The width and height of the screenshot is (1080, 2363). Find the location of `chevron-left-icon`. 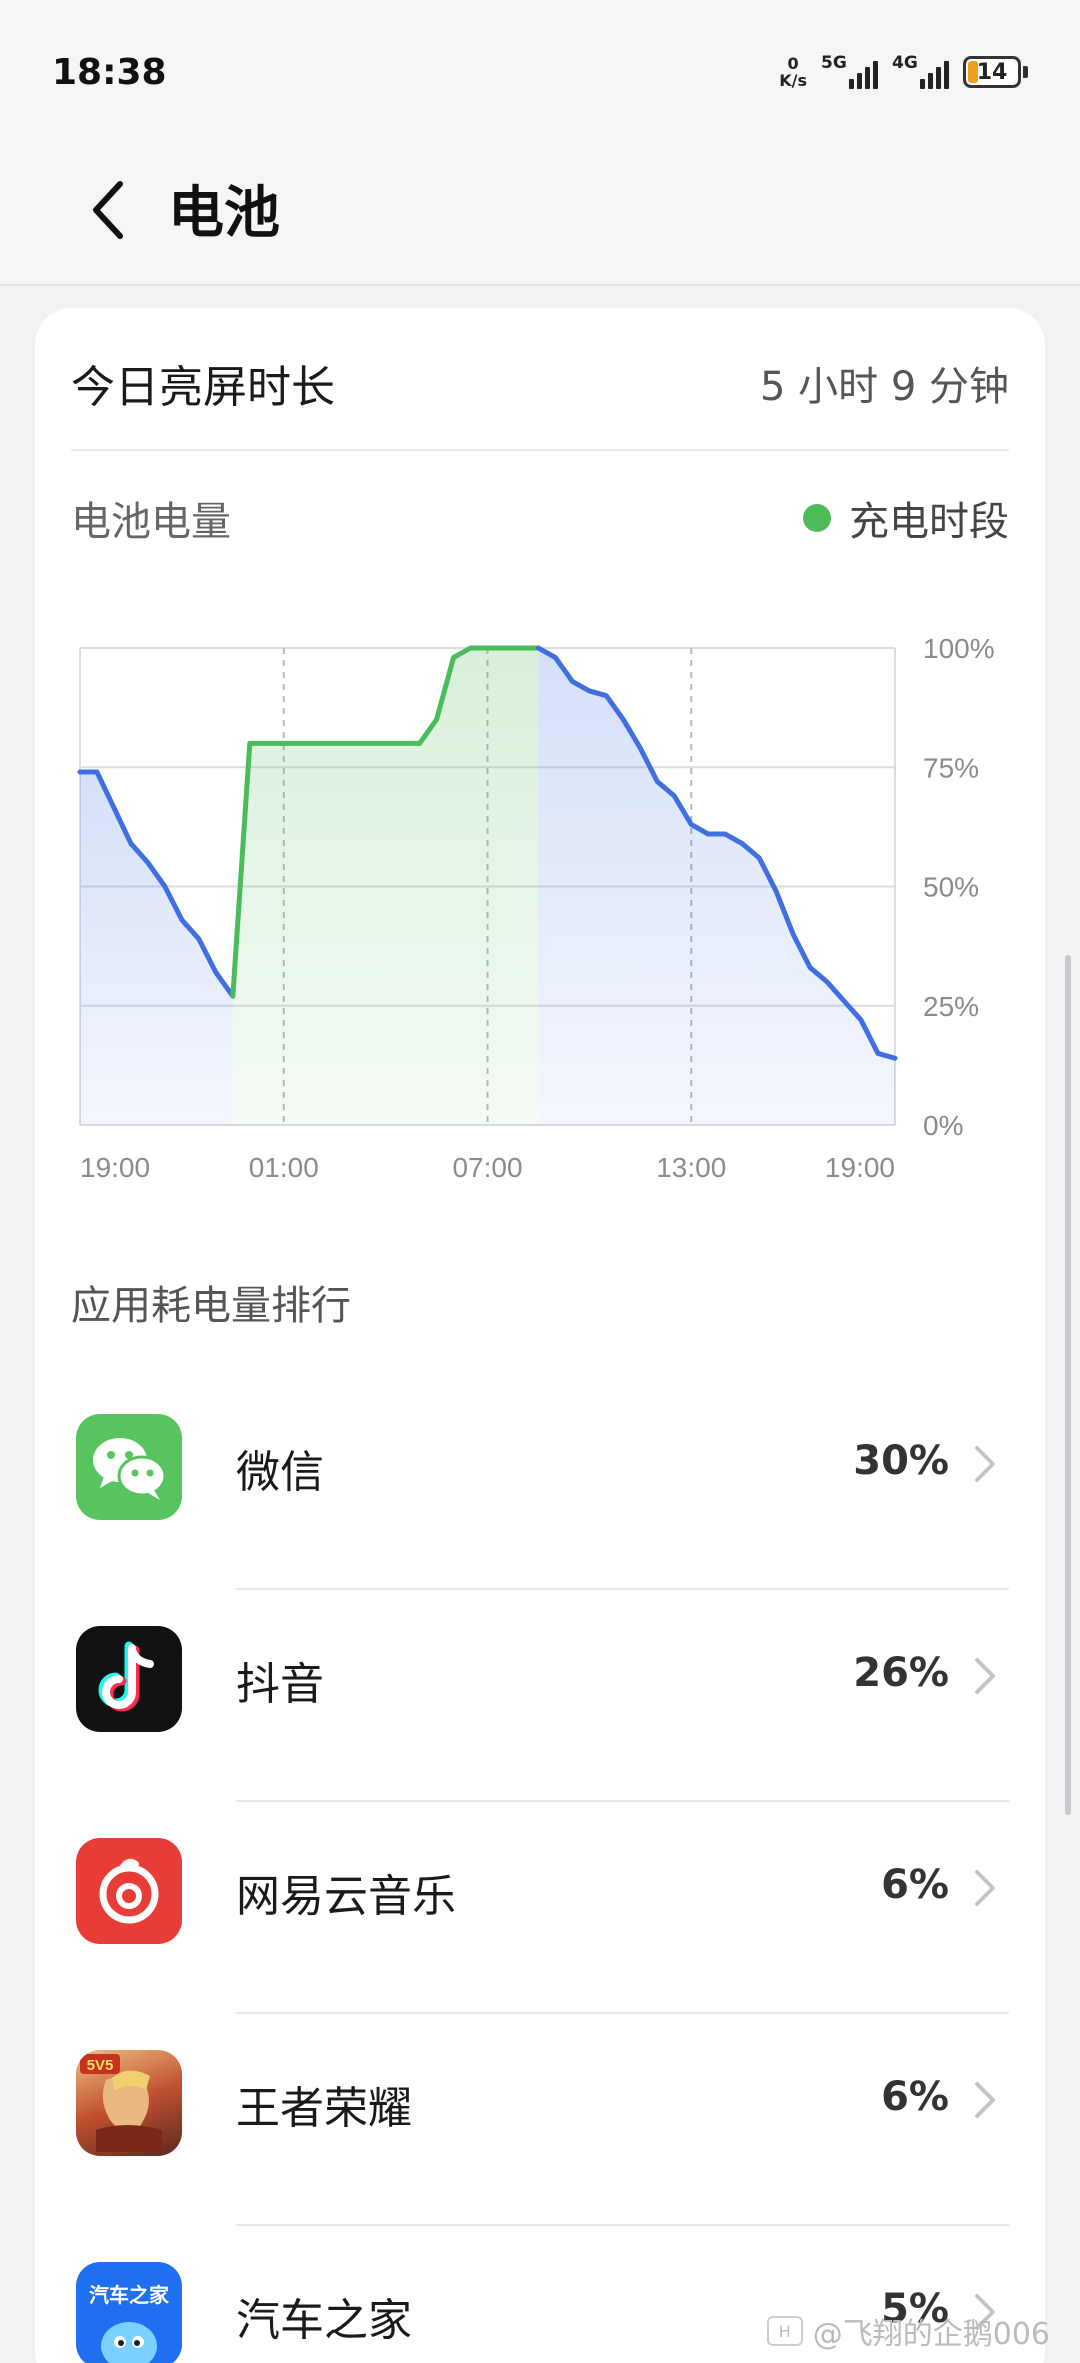

chevron-left-icon is located at coordinates (108, 210).